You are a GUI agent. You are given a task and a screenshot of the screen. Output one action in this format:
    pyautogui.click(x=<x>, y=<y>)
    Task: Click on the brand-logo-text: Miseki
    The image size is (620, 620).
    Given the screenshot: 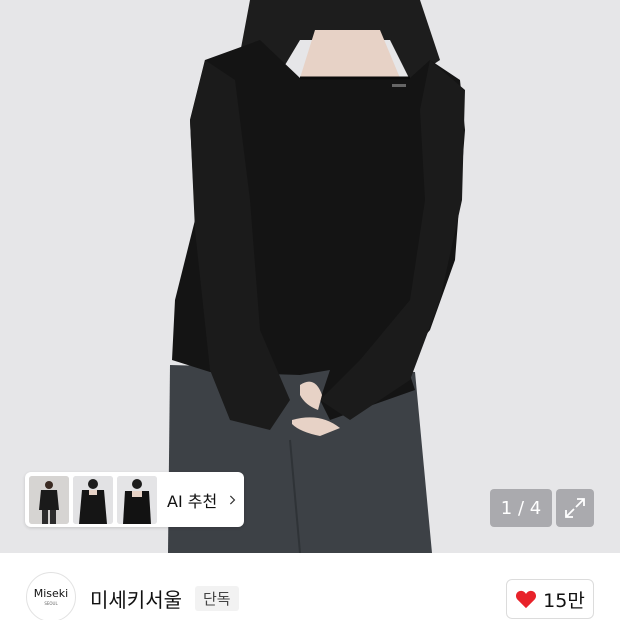 What is the action you would take?
    pyautogui.click(x=51, y=593)
    